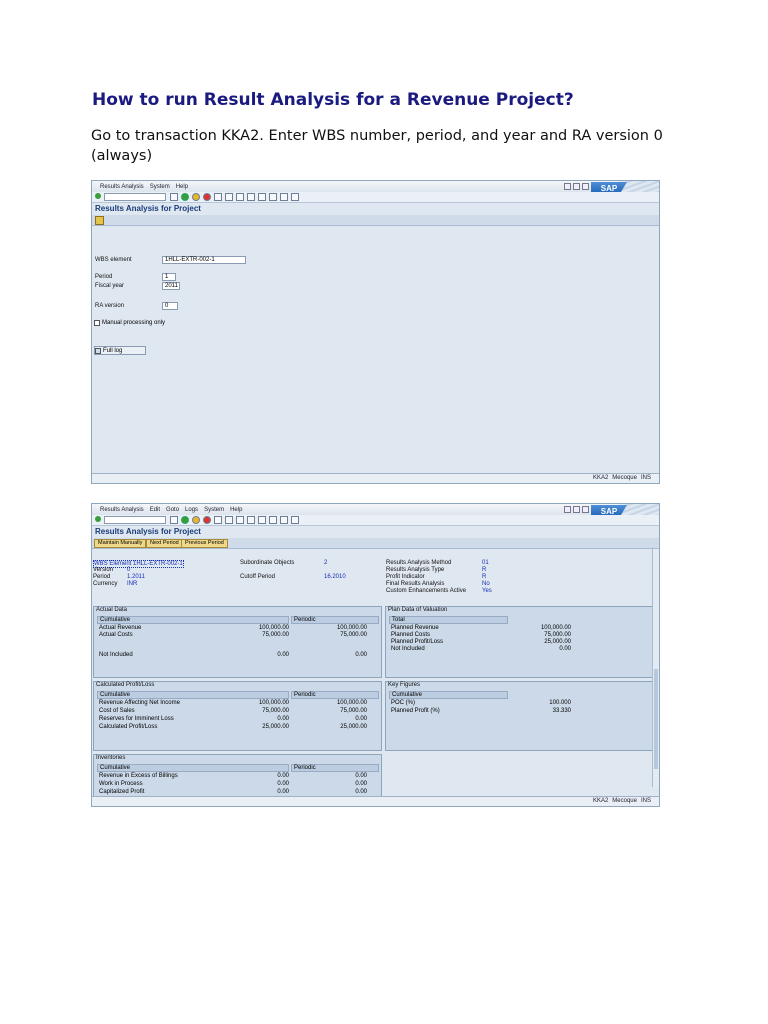  Describe the element at coordinates (110, 306) in the screenshot. I see `ra-version-label: RA version` at that location.